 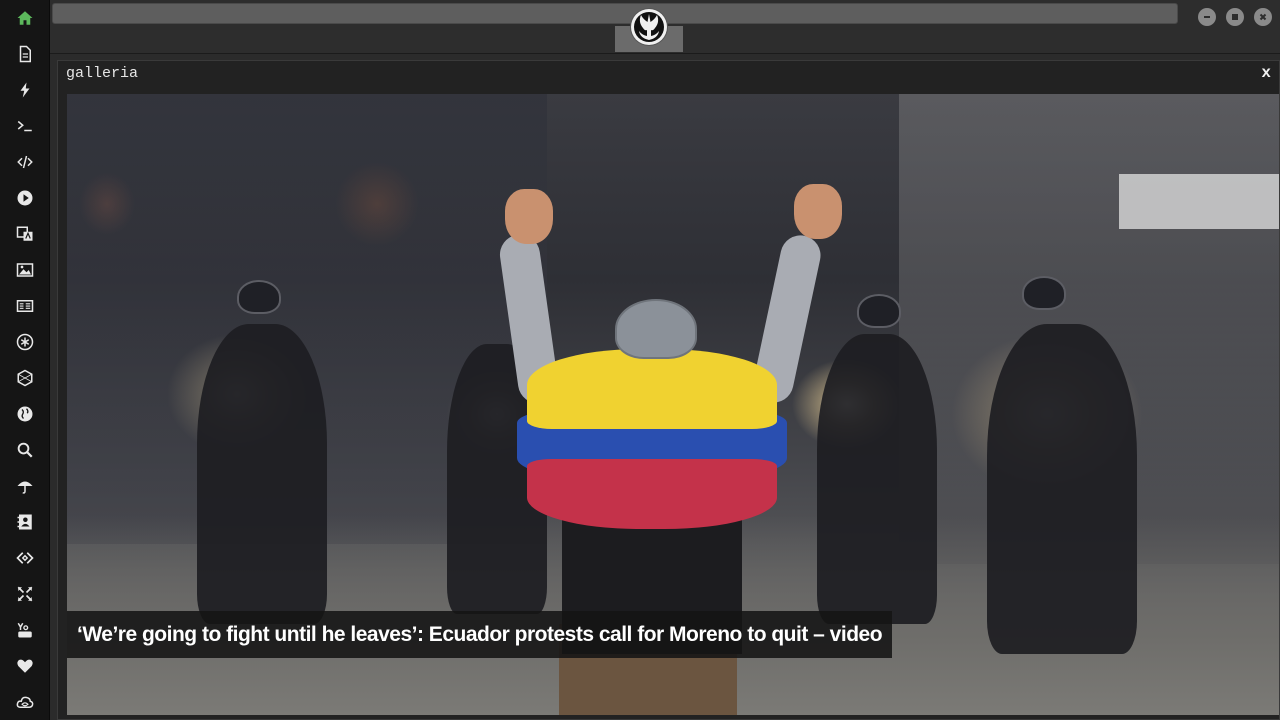 I want to click on sidebar-item-lightning, so click(x=25, y=90).